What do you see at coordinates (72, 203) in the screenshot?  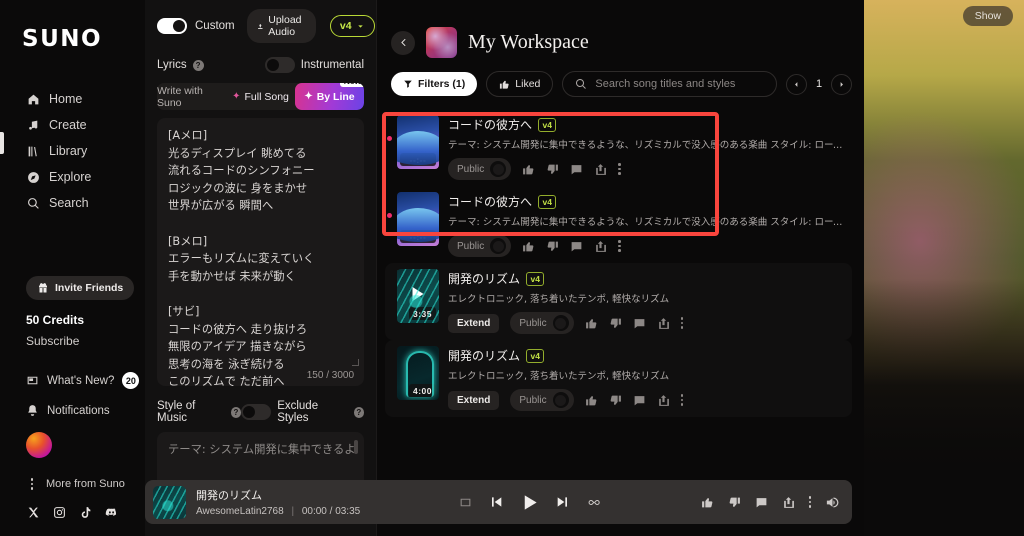 I see `sidebar-item-search: Search` at bounding box center [72, 203].